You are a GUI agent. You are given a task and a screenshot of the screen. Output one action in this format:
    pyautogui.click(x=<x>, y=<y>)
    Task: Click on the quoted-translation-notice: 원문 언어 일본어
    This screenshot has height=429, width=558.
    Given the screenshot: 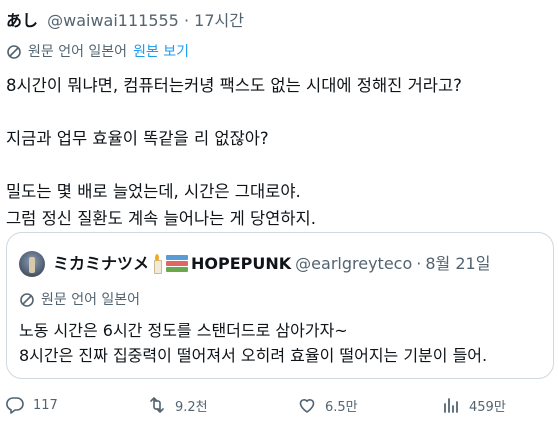 What is the action you would take?
    pyautogui.click(x=79, y=300)
    